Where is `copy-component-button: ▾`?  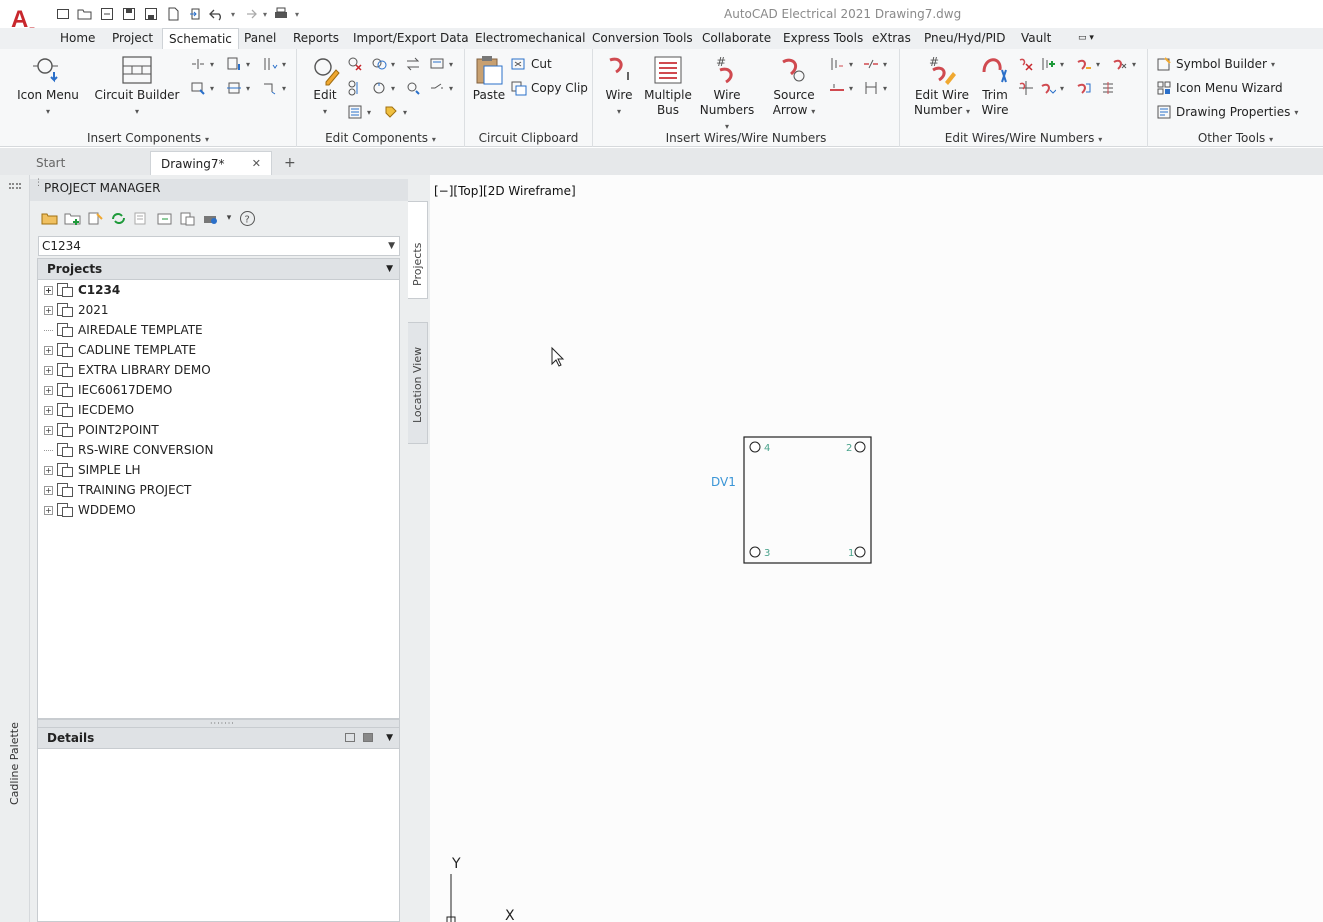 copy-component-button: ▾ is located at coordinates (383, 64).